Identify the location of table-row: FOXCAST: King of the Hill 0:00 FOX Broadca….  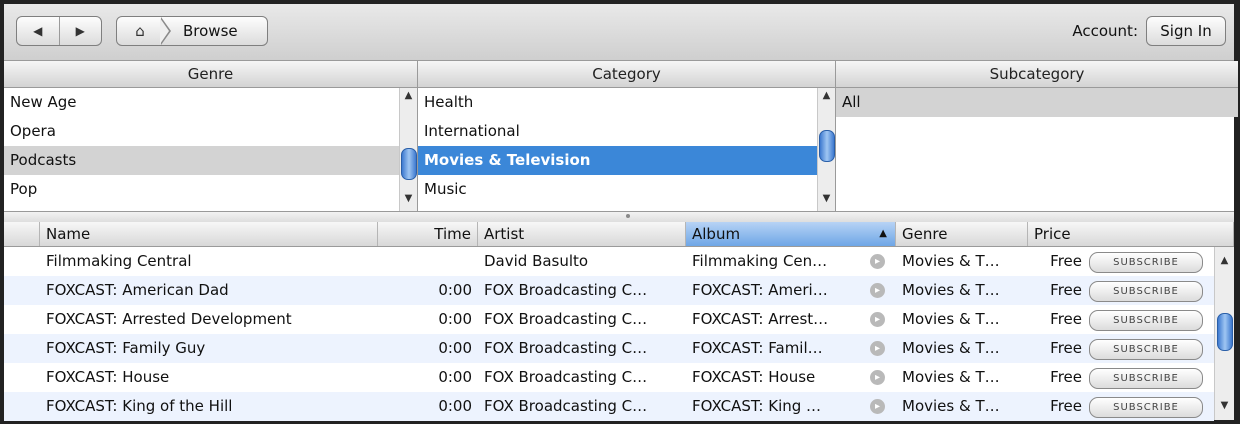
(609, 406).